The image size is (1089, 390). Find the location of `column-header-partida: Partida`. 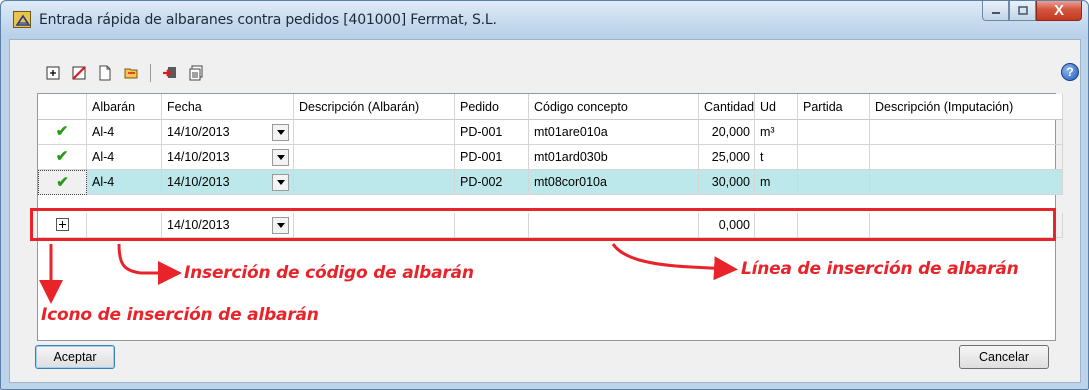

column-header-partida: Partida is located at coordinates (834, 107).